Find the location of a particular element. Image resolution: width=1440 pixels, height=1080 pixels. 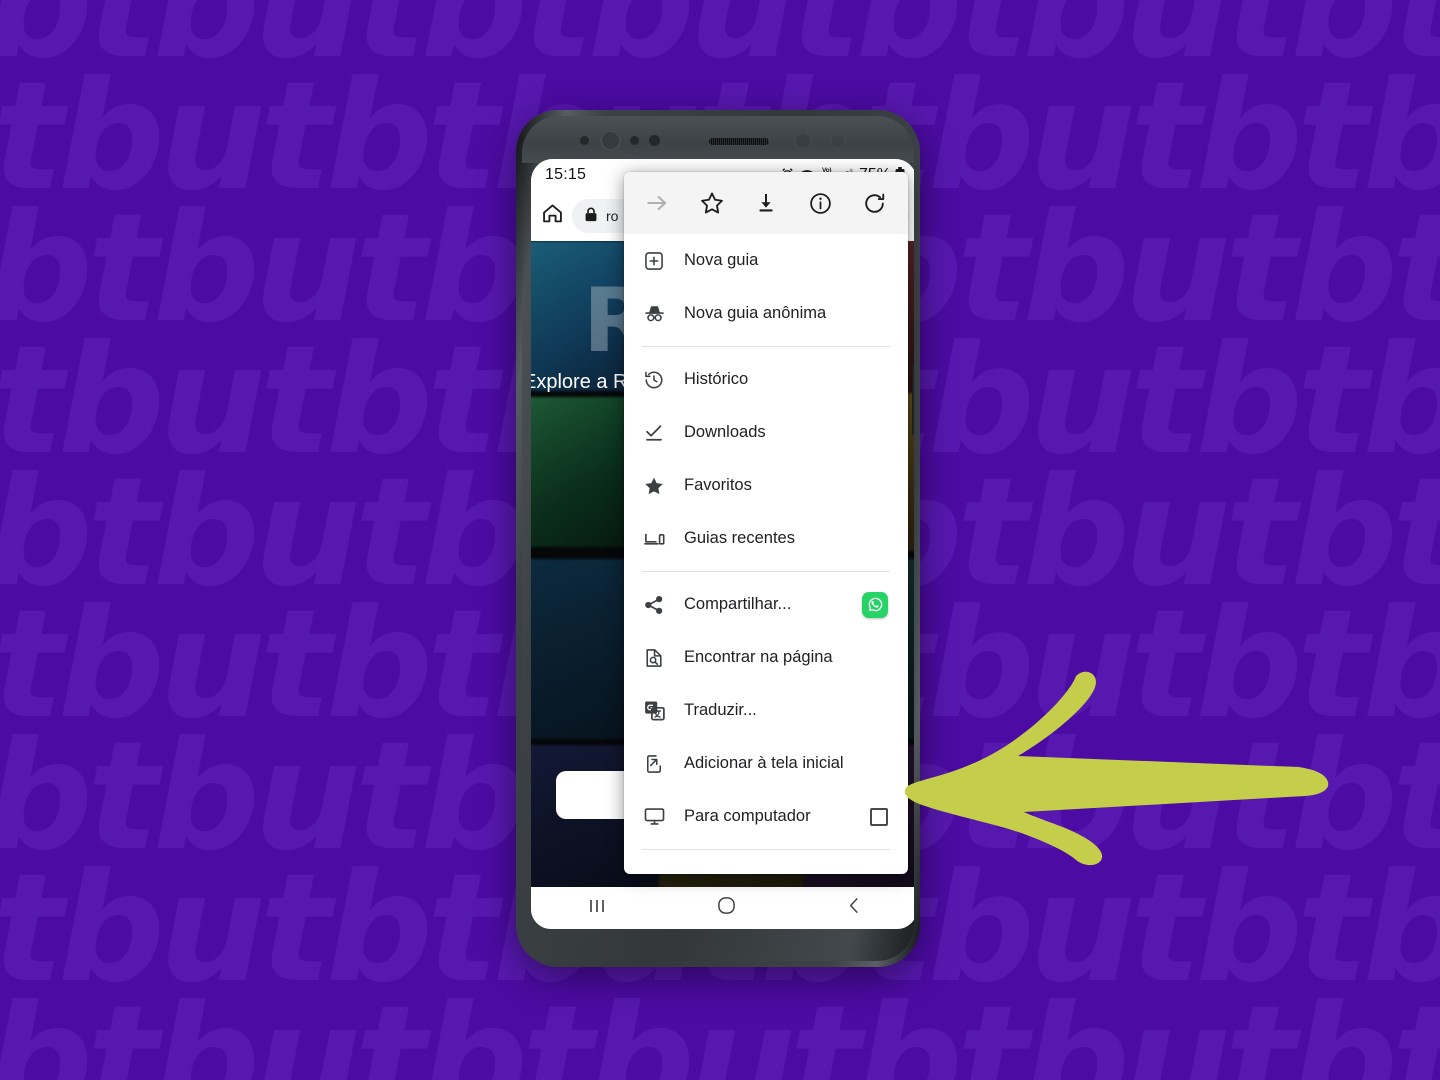

new-tab-icon is located at coordinates (654, 261).